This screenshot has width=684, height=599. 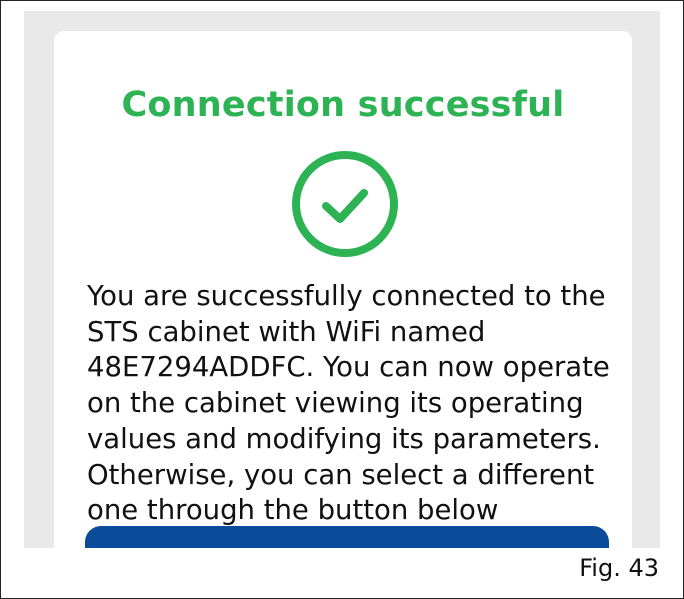 I want to click on check-circle-ring, so click(x=345, y=204).